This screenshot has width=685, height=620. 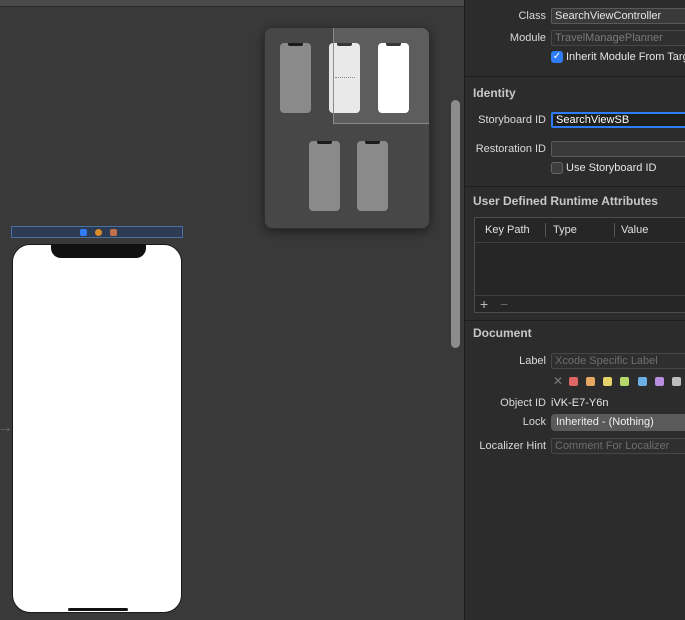 What do you see at coordinates (590, 381) in the screenshot?
I see `label-color-orange` at bounding box center [590, 381].